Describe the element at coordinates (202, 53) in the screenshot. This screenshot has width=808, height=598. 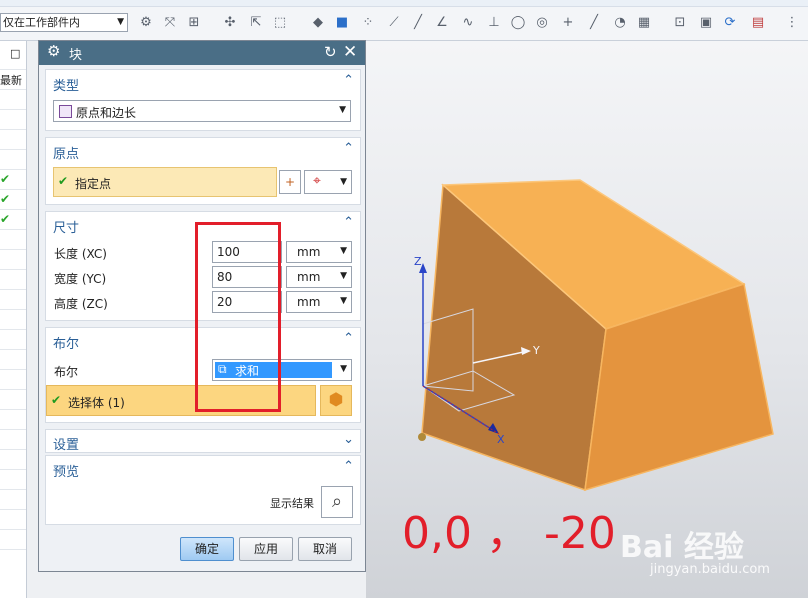
I see `dialog-titlebar: ⚙ 块 ↻ ✕` at that location.